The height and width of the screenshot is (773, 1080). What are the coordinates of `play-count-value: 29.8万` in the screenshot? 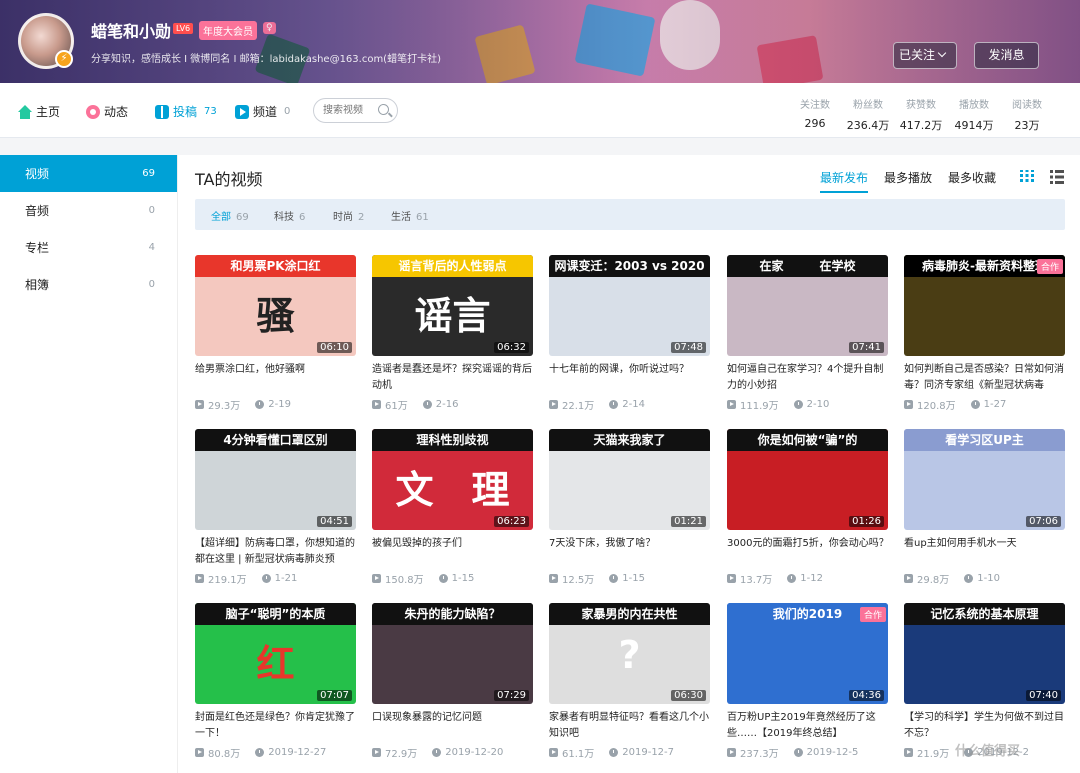 It's located at (933, 580).